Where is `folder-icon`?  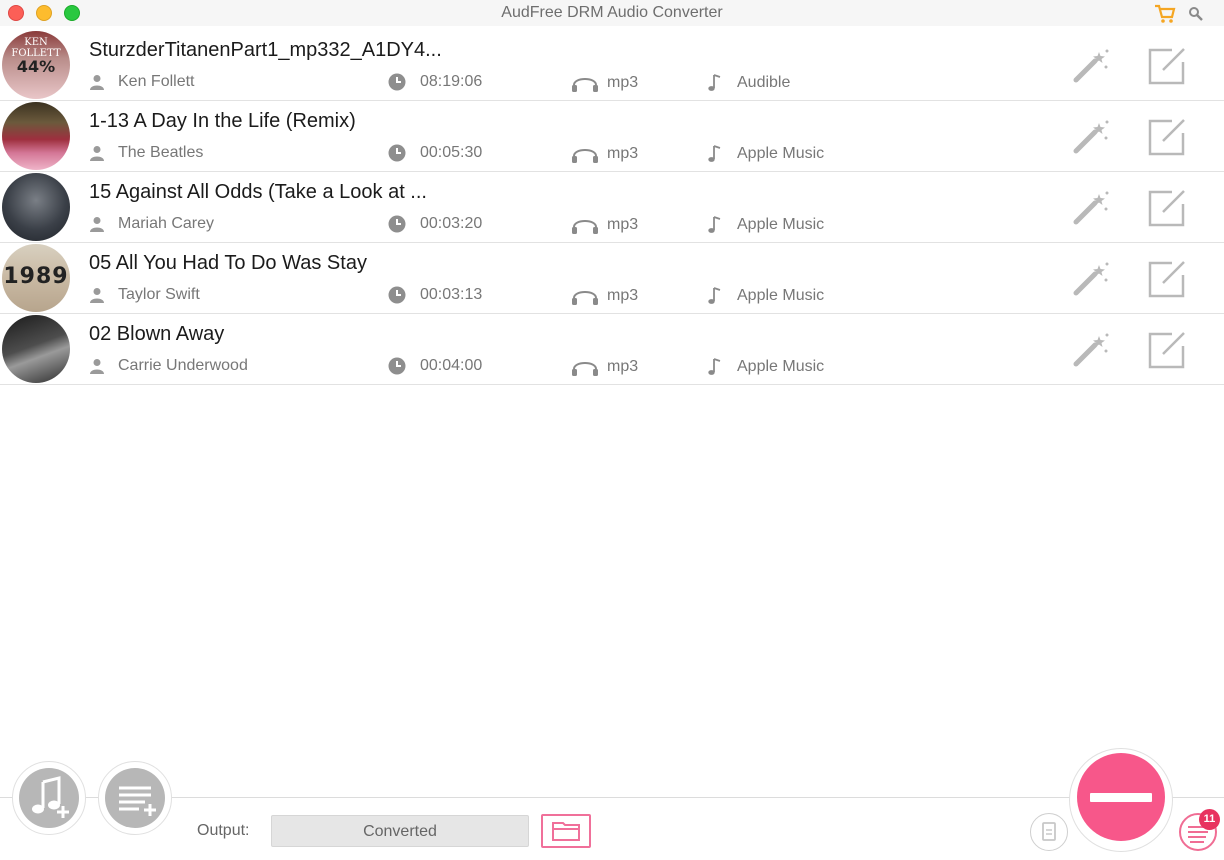
folder-icon is located at coordinates (566, 831).